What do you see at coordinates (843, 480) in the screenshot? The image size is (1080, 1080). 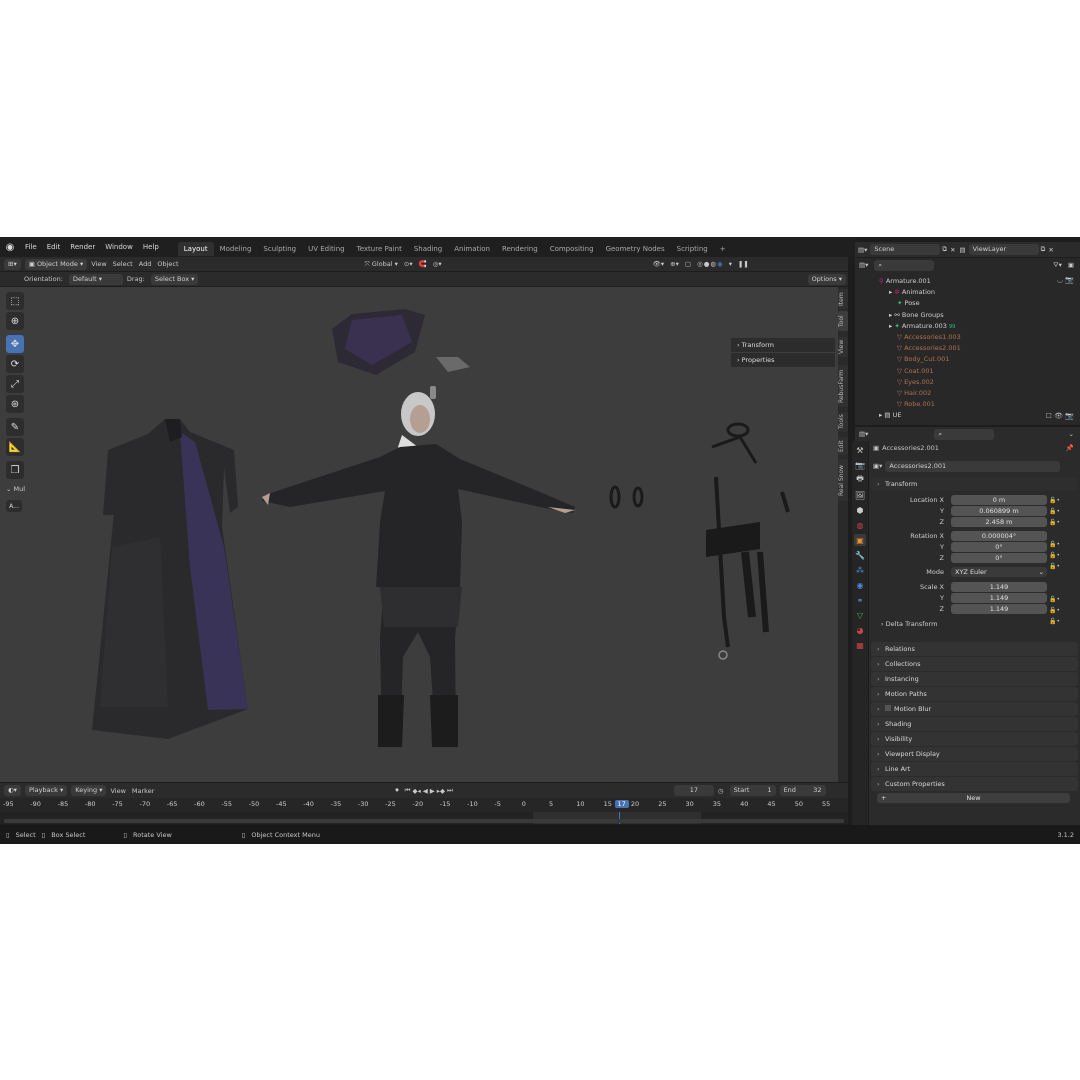 I see `tab-real-snow: Real Snow` at bounding box center [843, 480].